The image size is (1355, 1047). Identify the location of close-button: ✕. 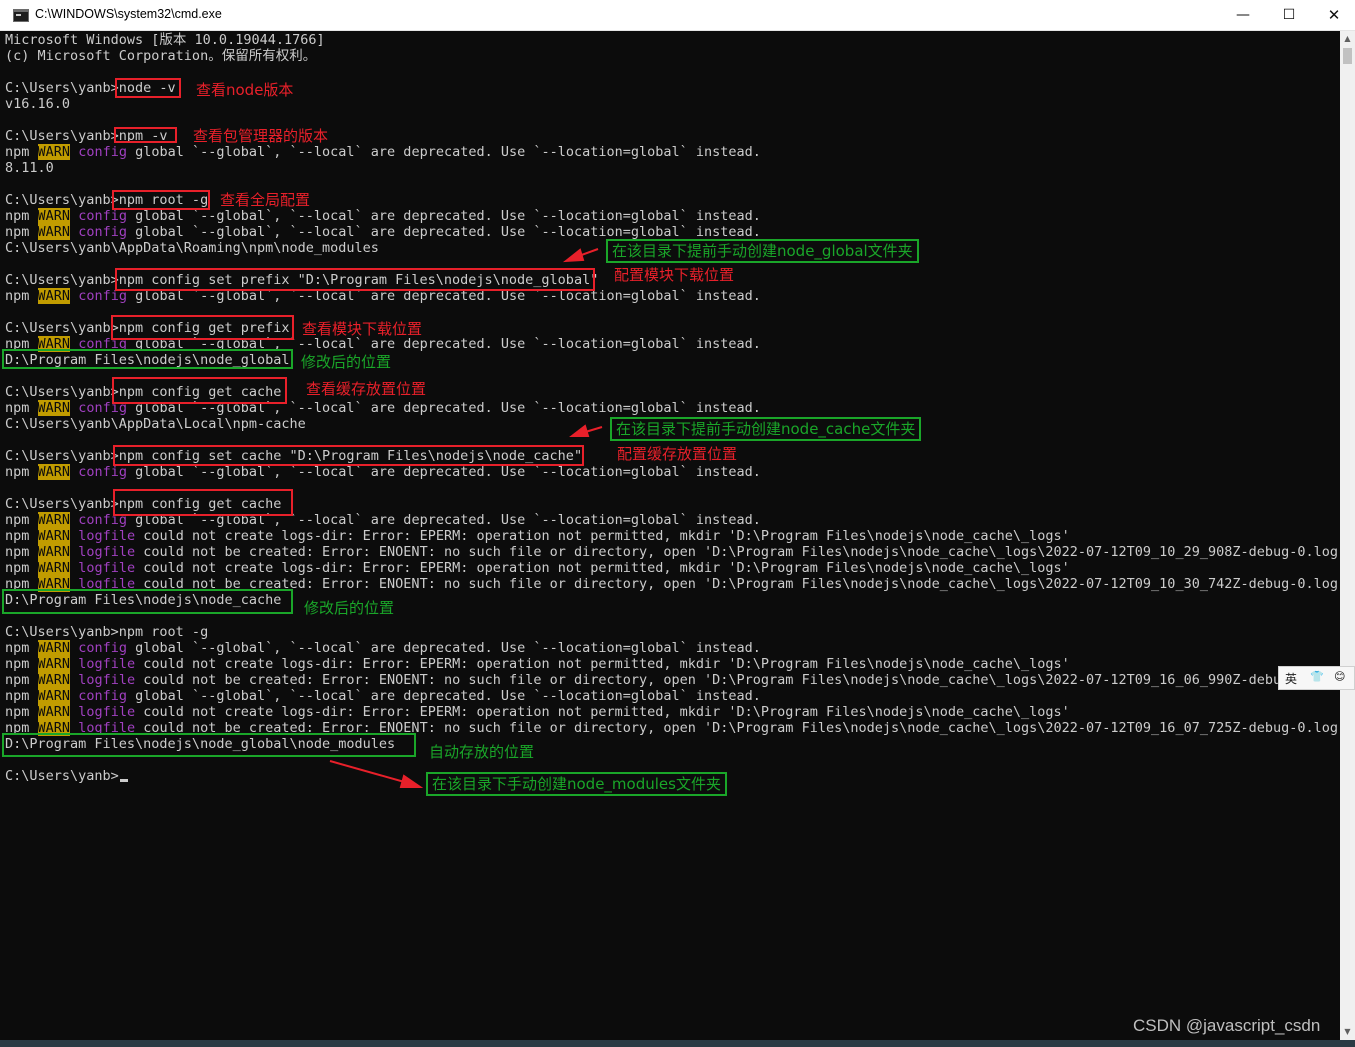
(1333, 15).